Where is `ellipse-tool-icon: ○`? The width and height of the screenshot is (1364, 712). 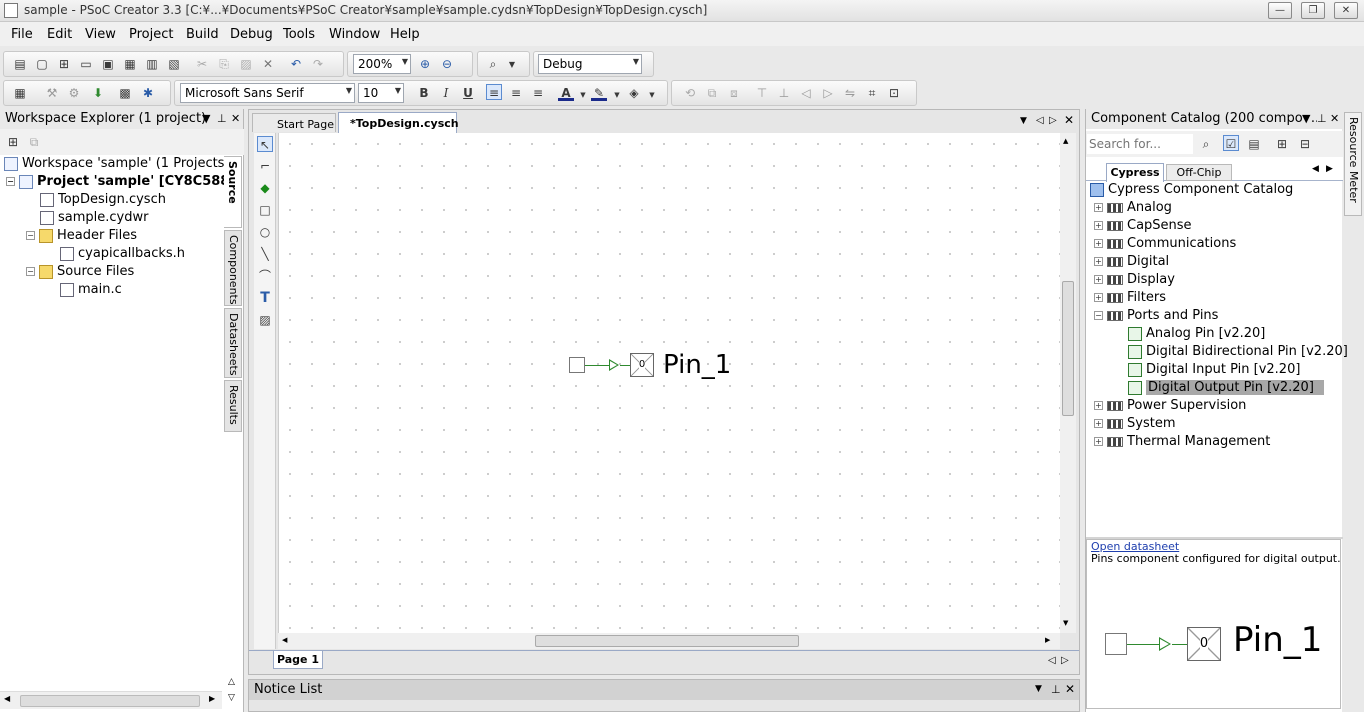 ellipse-tool-icon: ○ is located at coordinates (265, 232).